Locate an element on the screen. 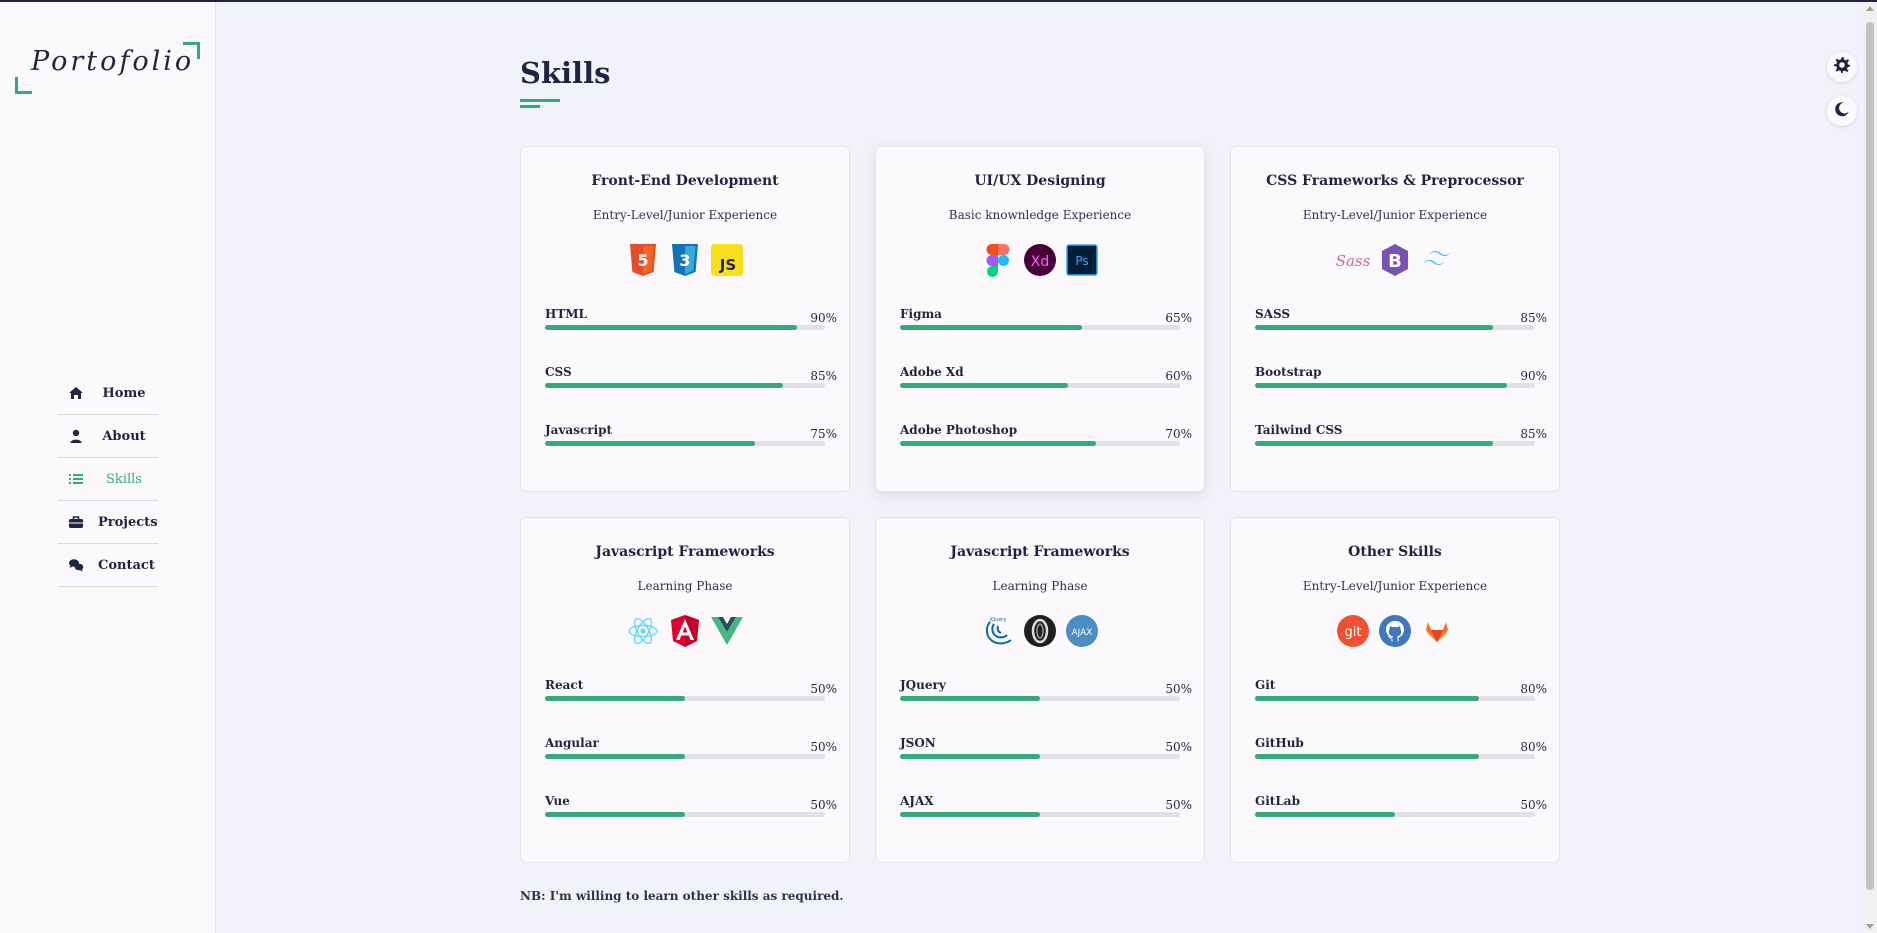 The height and width of the screenshot is (933, 1877). chat-icon is located at coordinates (76, 565).